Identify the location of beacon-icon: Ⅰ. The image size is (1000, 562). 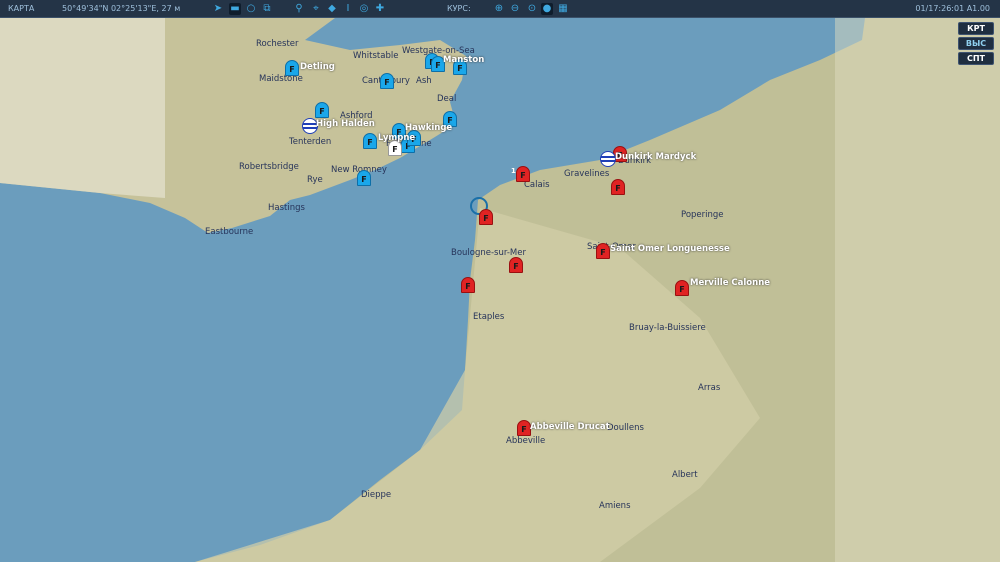
(348, 9).